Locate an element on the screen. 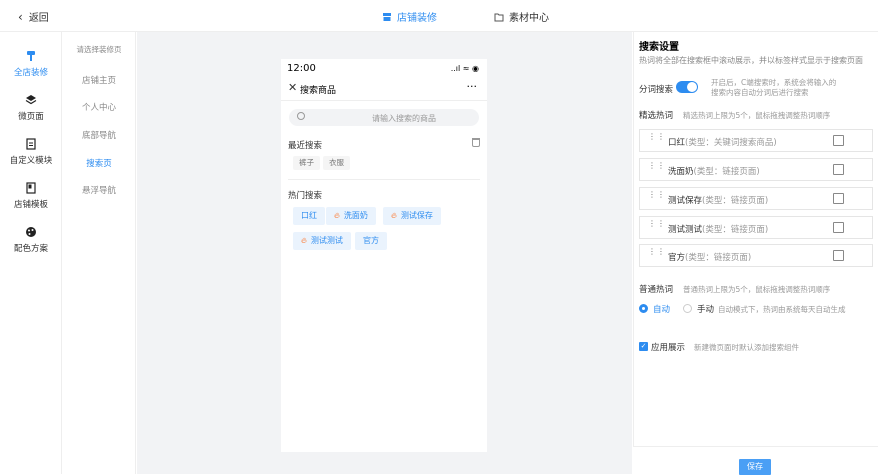 This screenshot has height=475, width=878. hot-tag-label: 洗面奶 is located at coordinates (355, 215).